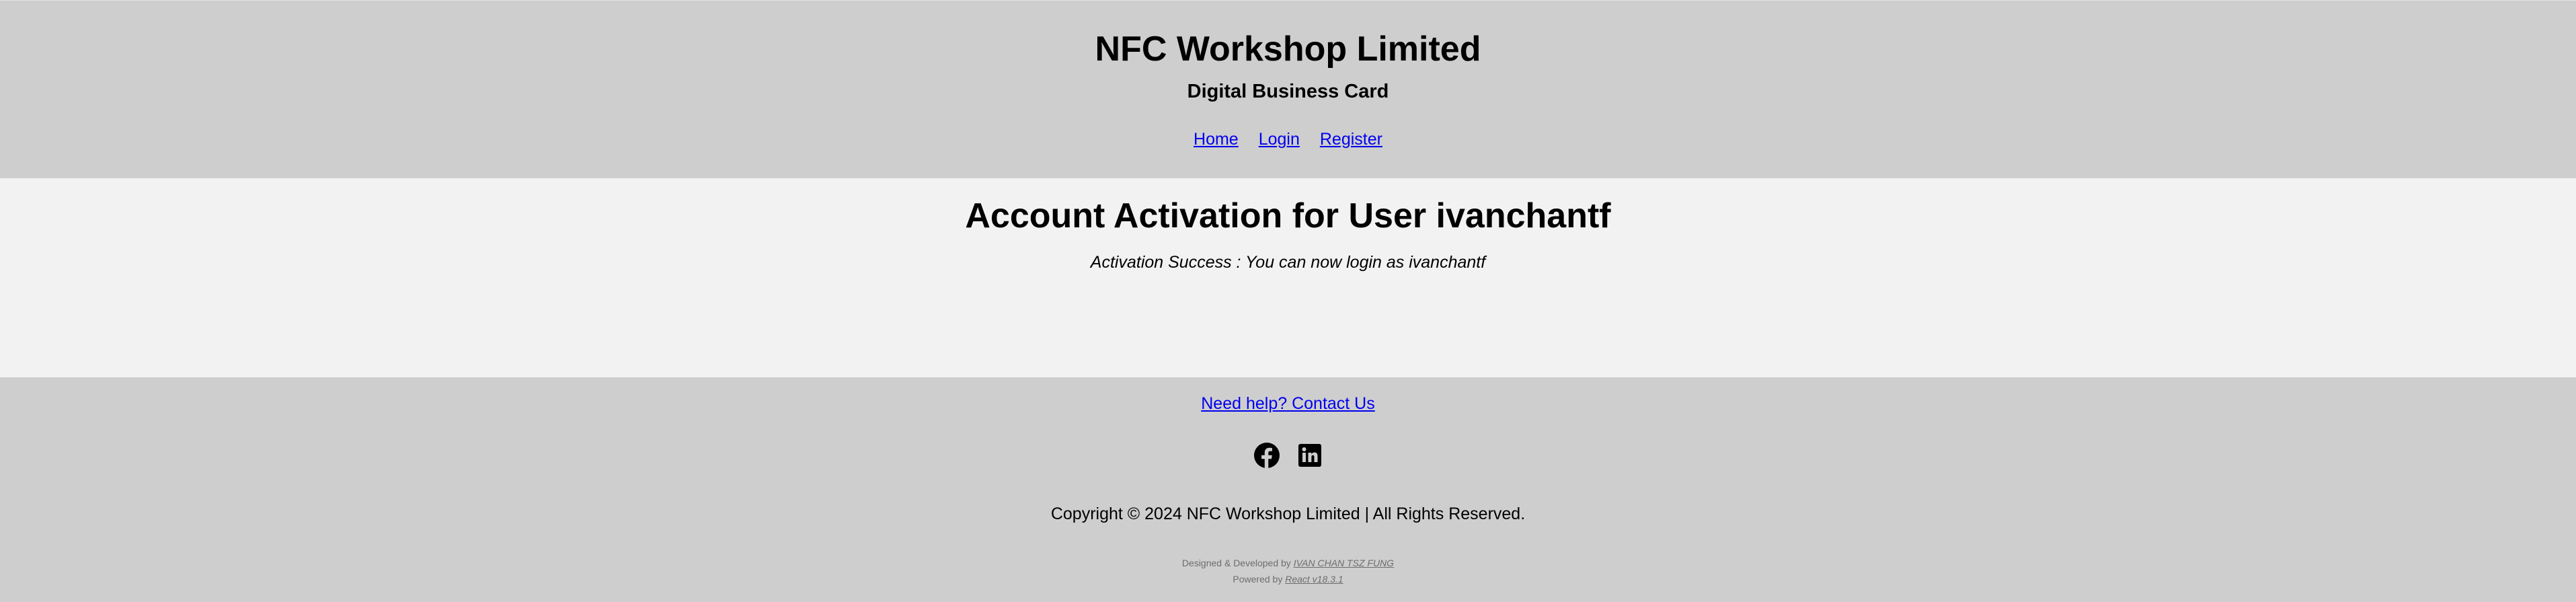  I want to click on site-title: NFC Workshop Limited, so click(1288, 49).